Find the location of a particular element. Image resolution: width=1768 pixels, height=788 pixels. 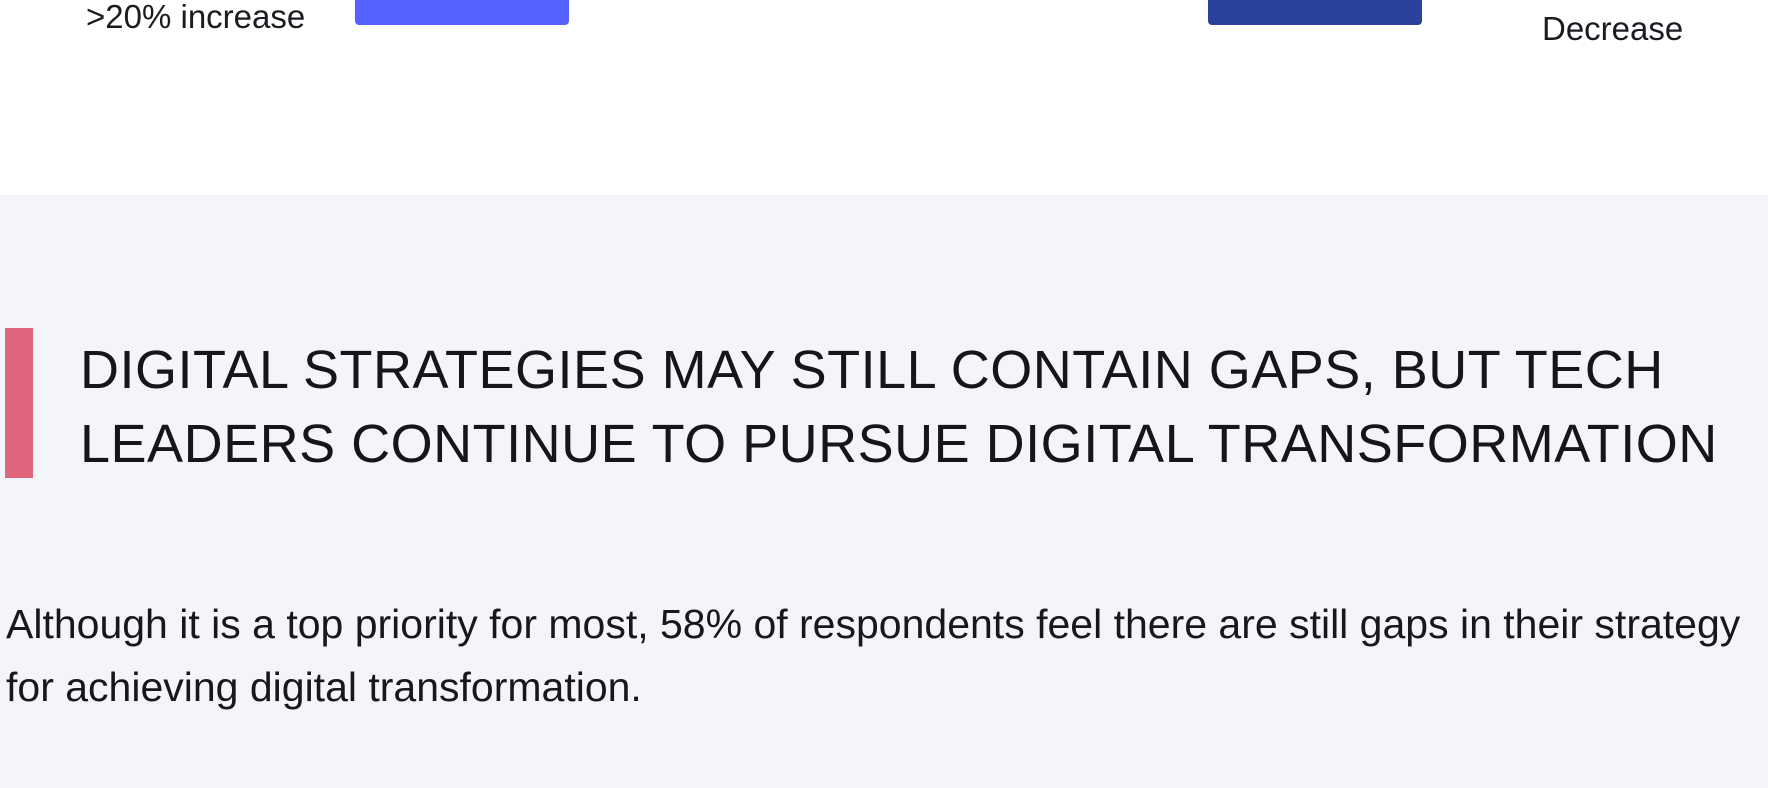

legend-swatch-decrease is located at coordinates (1315, 12).